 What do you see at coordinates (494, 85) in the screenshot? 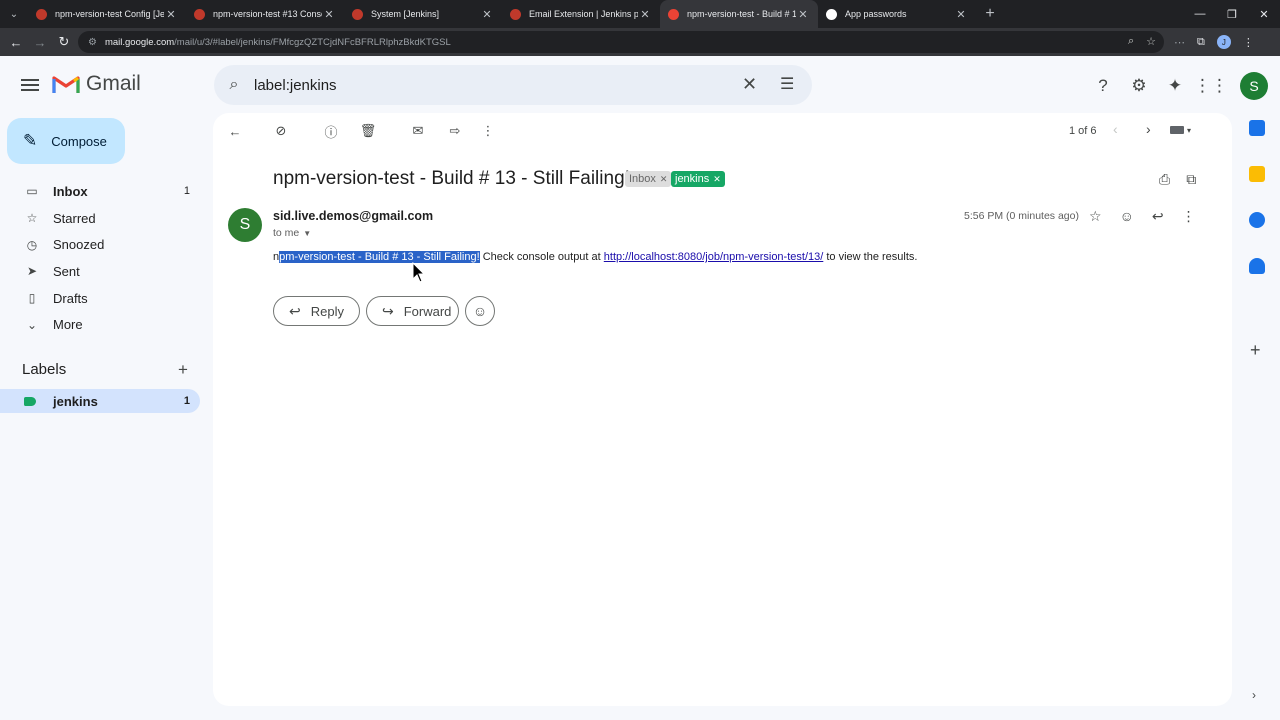
I see `search-input` at bounding box center [494, 85].